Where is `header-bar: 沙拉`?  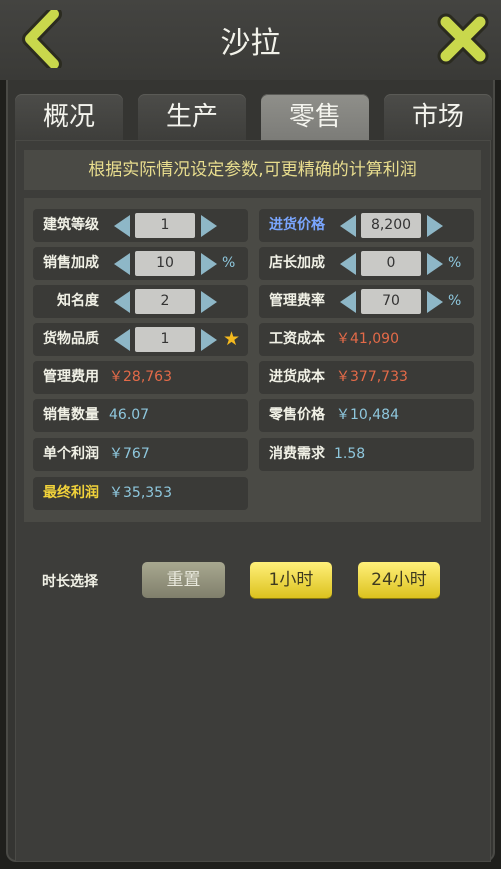
header-bar: 沙拉 is located at coordinates (250, 40).